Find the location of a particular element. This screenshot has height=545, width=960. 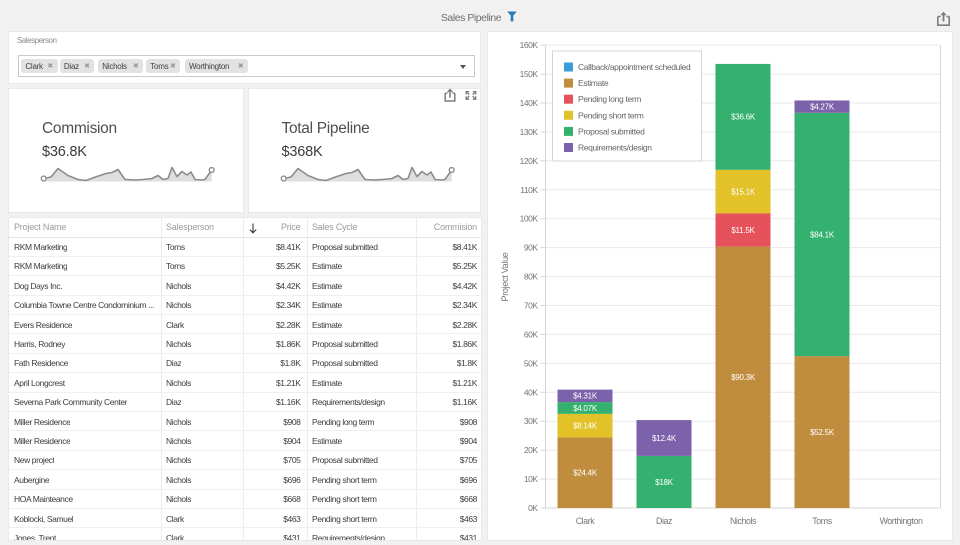

svg-text: Proposal submitted is located at coordinates (611, 131).